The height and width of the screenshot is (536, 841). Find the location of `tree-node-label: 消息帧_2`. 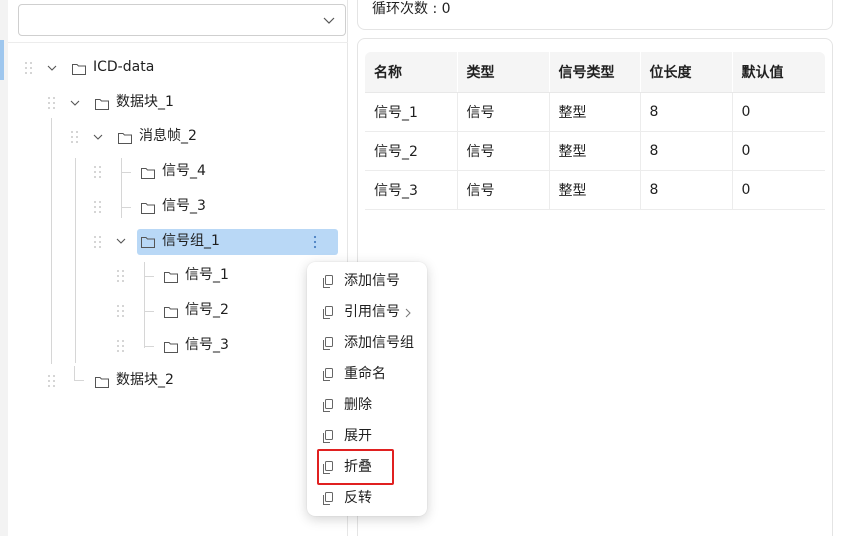

tree-node-label: 消息帧_2 is located at coordinates (168, 136).